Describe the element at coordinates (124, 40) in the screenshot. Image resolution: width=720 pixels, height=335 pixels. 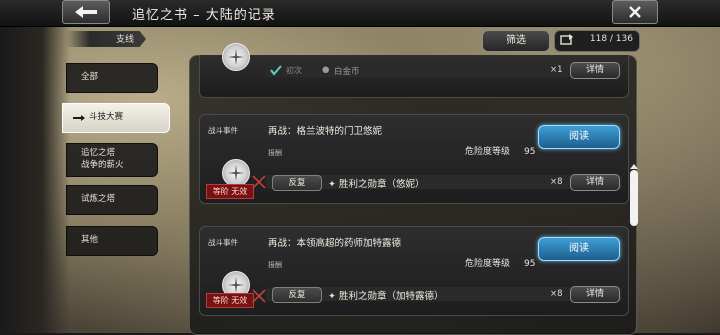
I see `branch-label: 支线` at that location.